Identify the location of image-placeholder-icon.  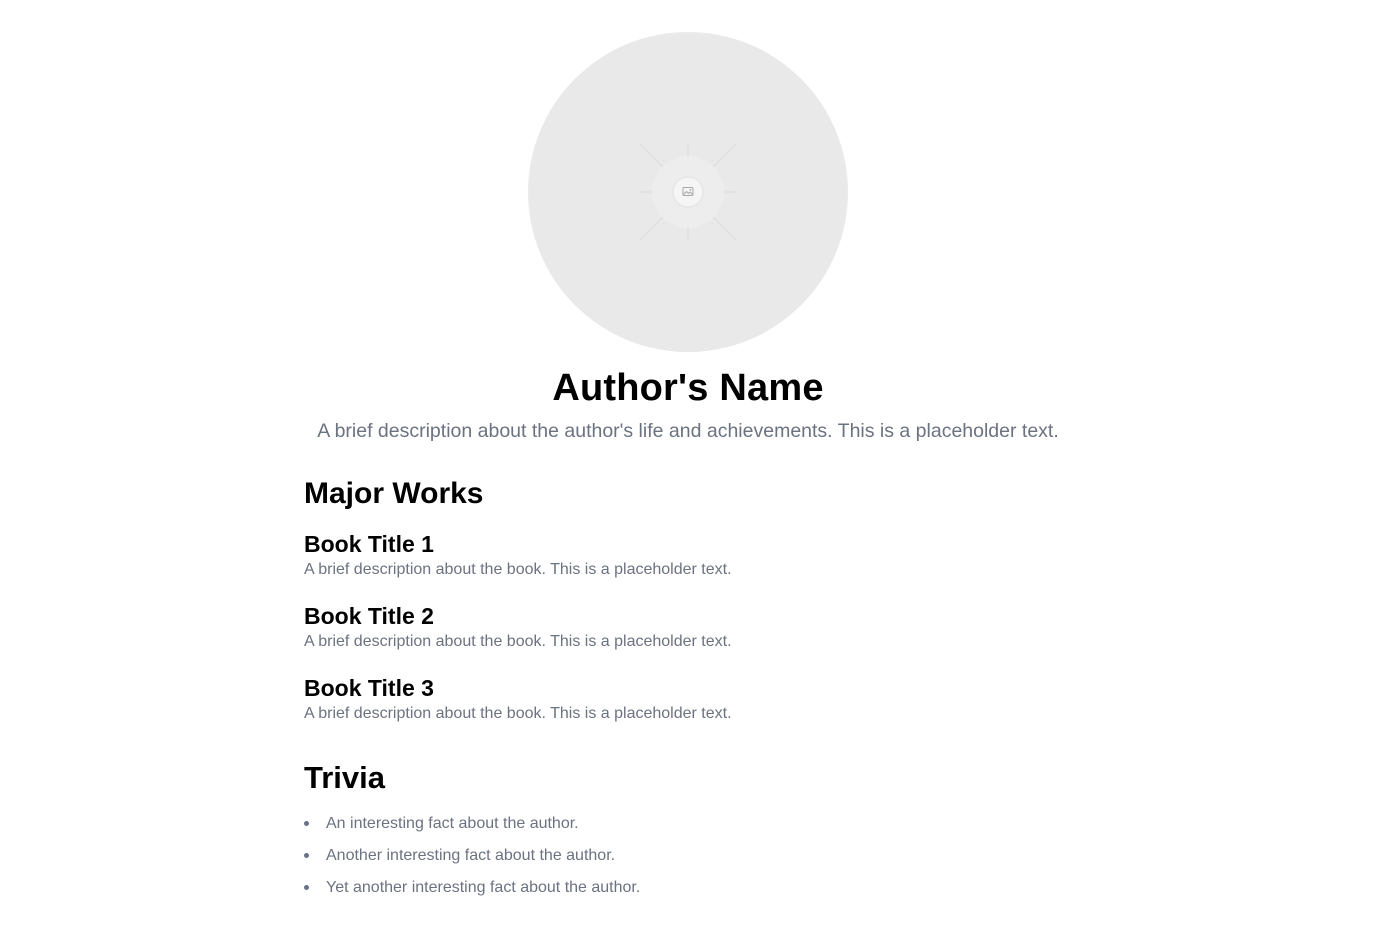
(688, 192).